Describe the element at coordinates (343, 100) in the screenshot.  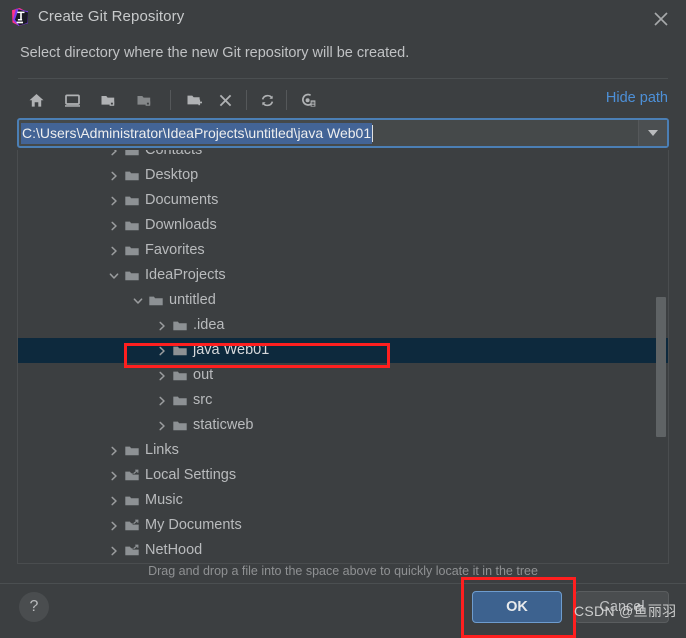
I see `file-chooser-toolbar: Hide path` at that location.